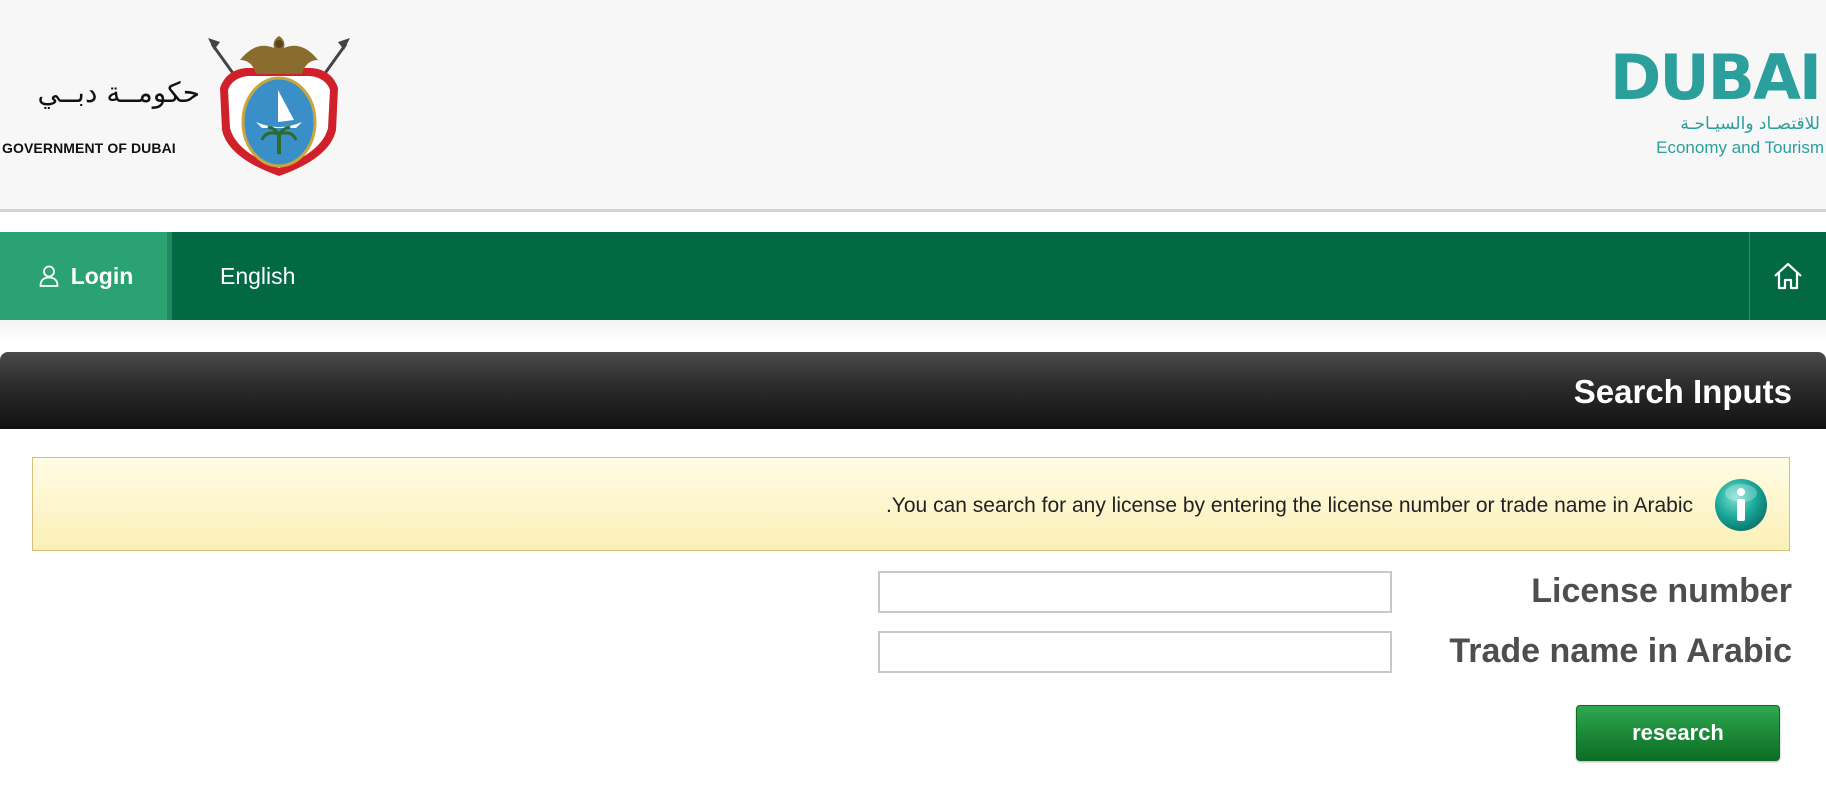 This screenshot has height=786, width=1826. What do you see at coordinates (1678, 733) in the screenshot?
I see `research-button: research` at bounding box center [1678, 733].